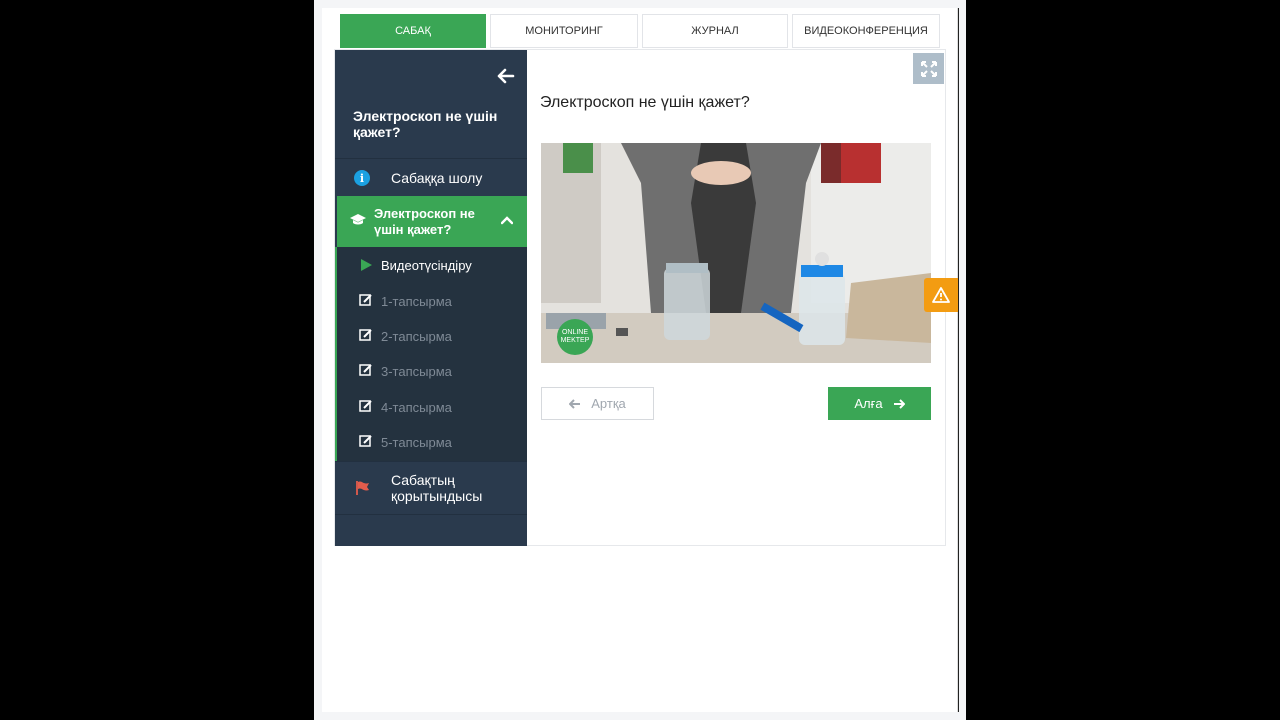  Describe the element at coordinates (358, 219) in the screenshot. I see `graduation-cap-icon` at that location.